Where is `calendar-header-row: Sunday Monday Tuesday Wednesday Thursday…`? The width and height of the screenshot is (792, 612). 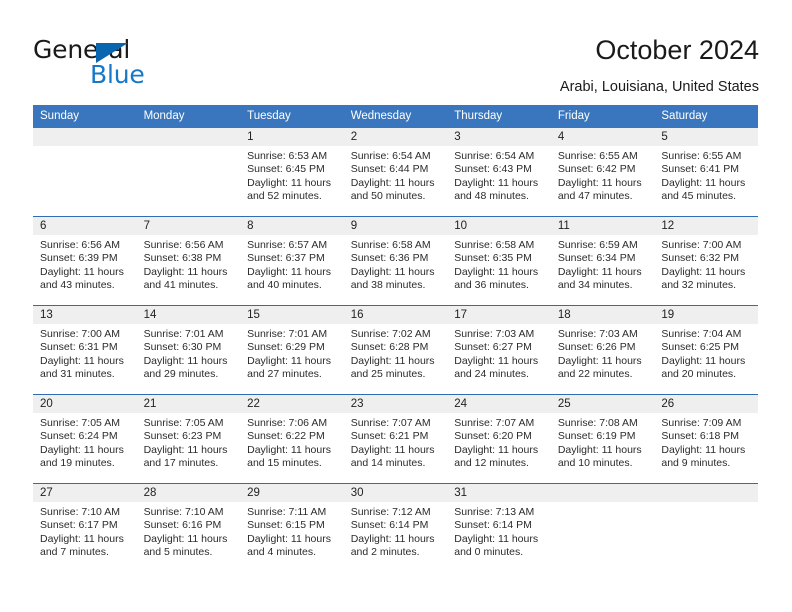 calendar-header-row: Sunday Monday Tuesday Wednesday Thursday… is located at coordinates (395, 116).